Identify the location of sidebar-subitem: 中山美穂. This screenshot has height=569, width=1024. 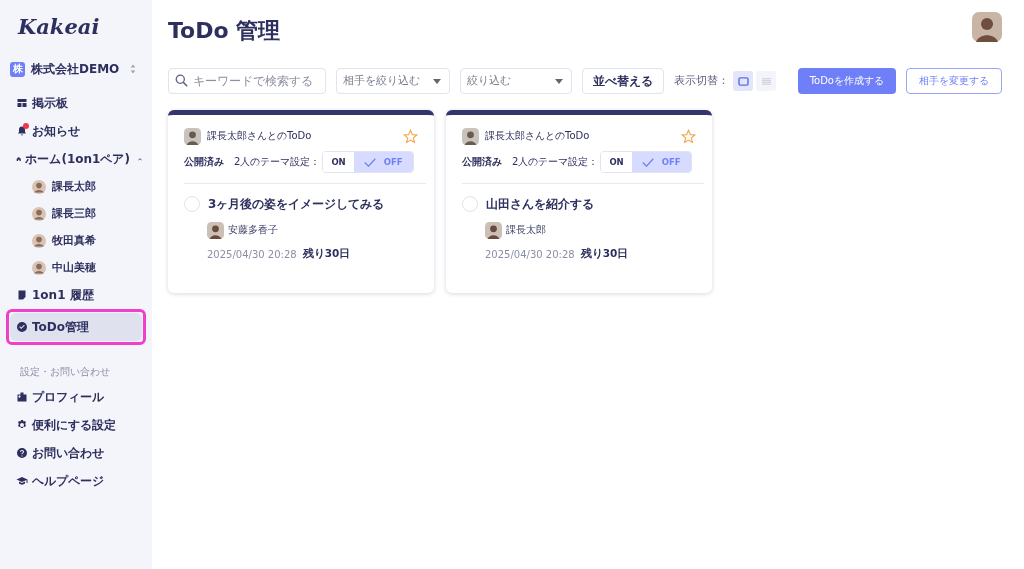
(53, 267).